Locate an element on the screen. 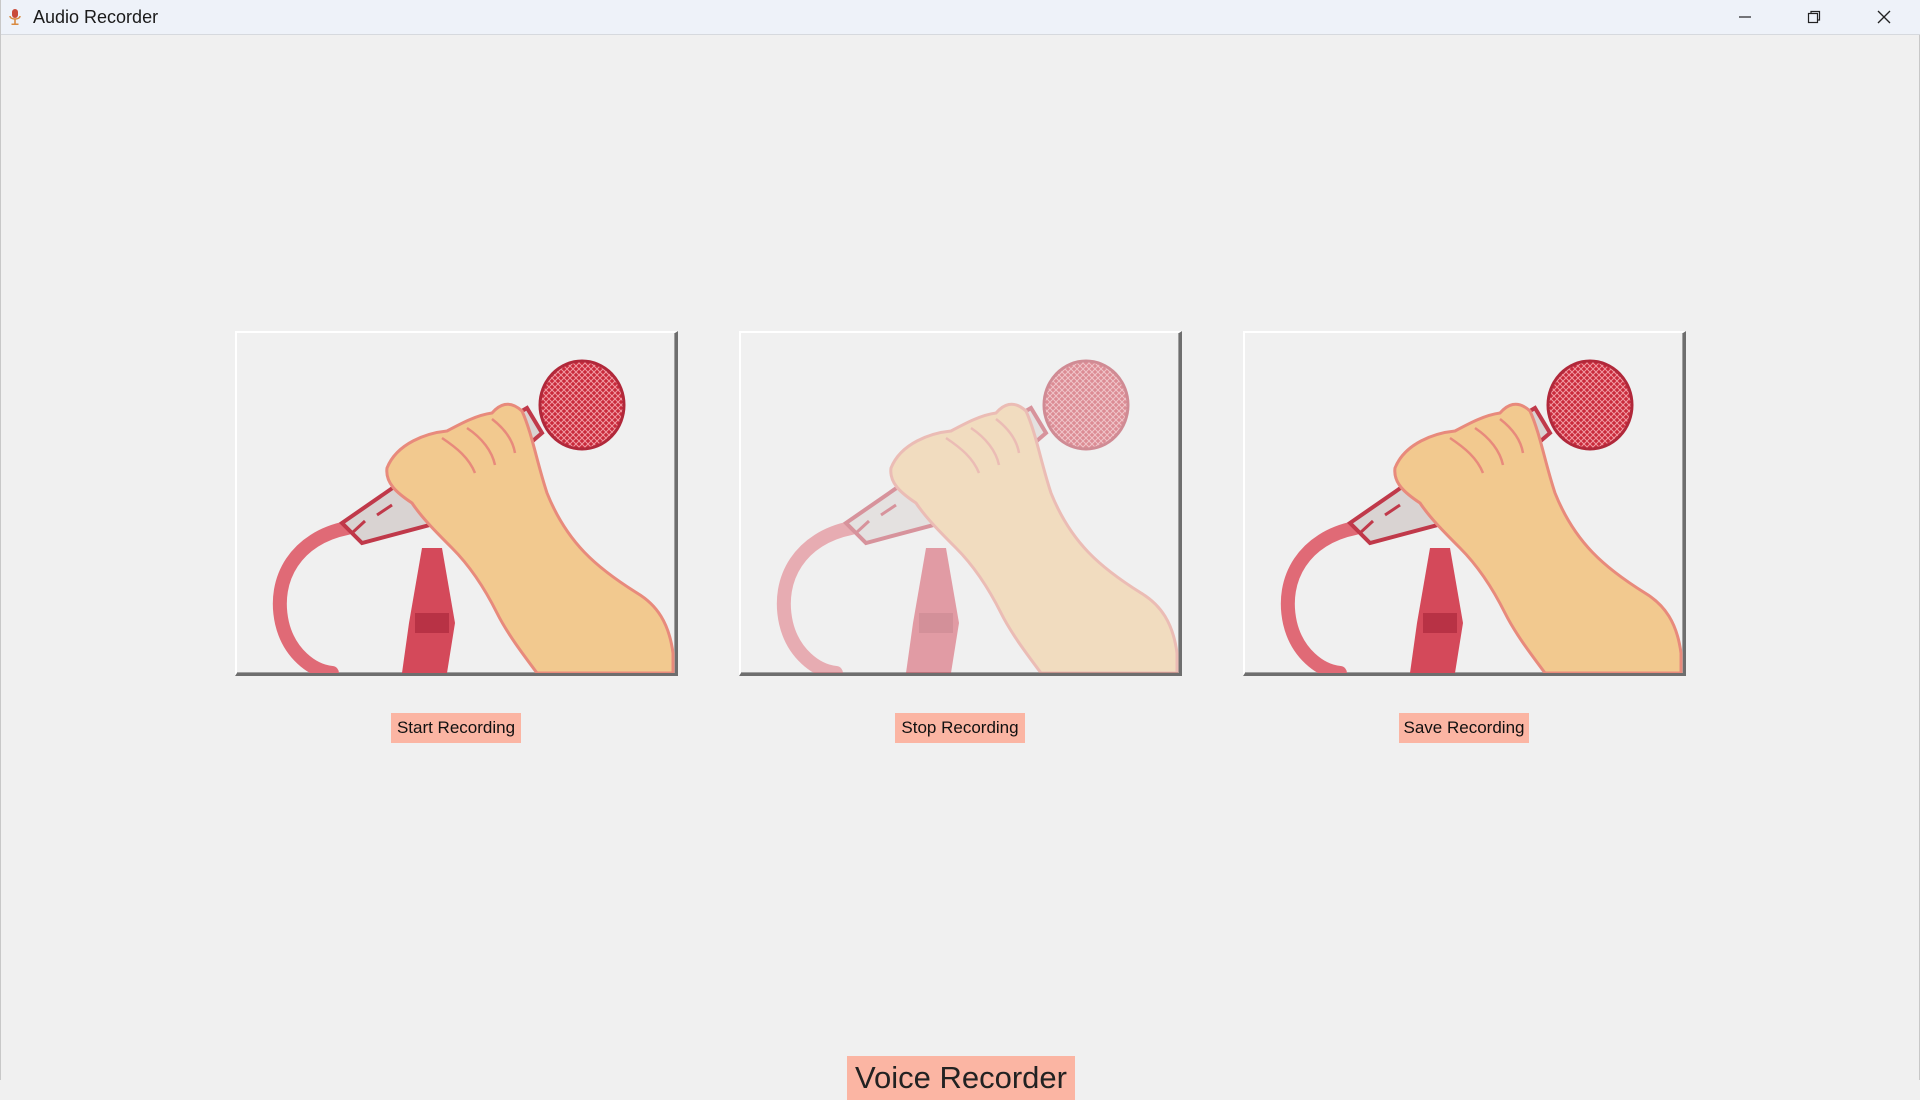 The width and height of the screenshot is (1920, 1100). app-heading: Voice Recorder is located at coordinates (961, 1078).